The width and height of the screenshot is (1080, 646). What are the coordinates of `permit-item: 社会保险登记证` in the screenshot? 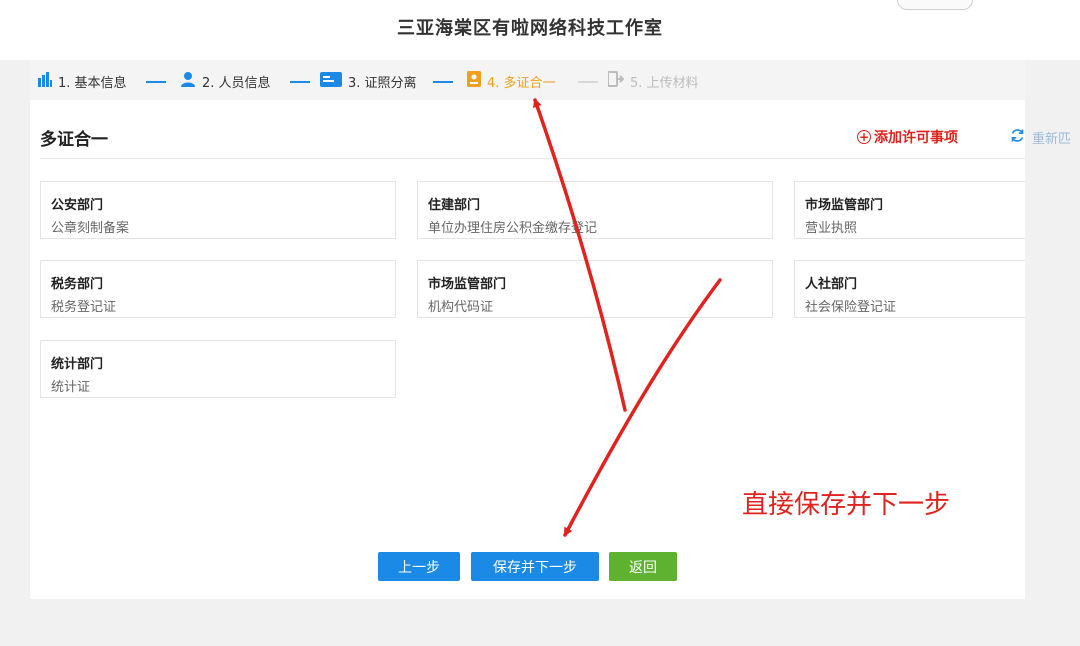 It's located at (851, 307).